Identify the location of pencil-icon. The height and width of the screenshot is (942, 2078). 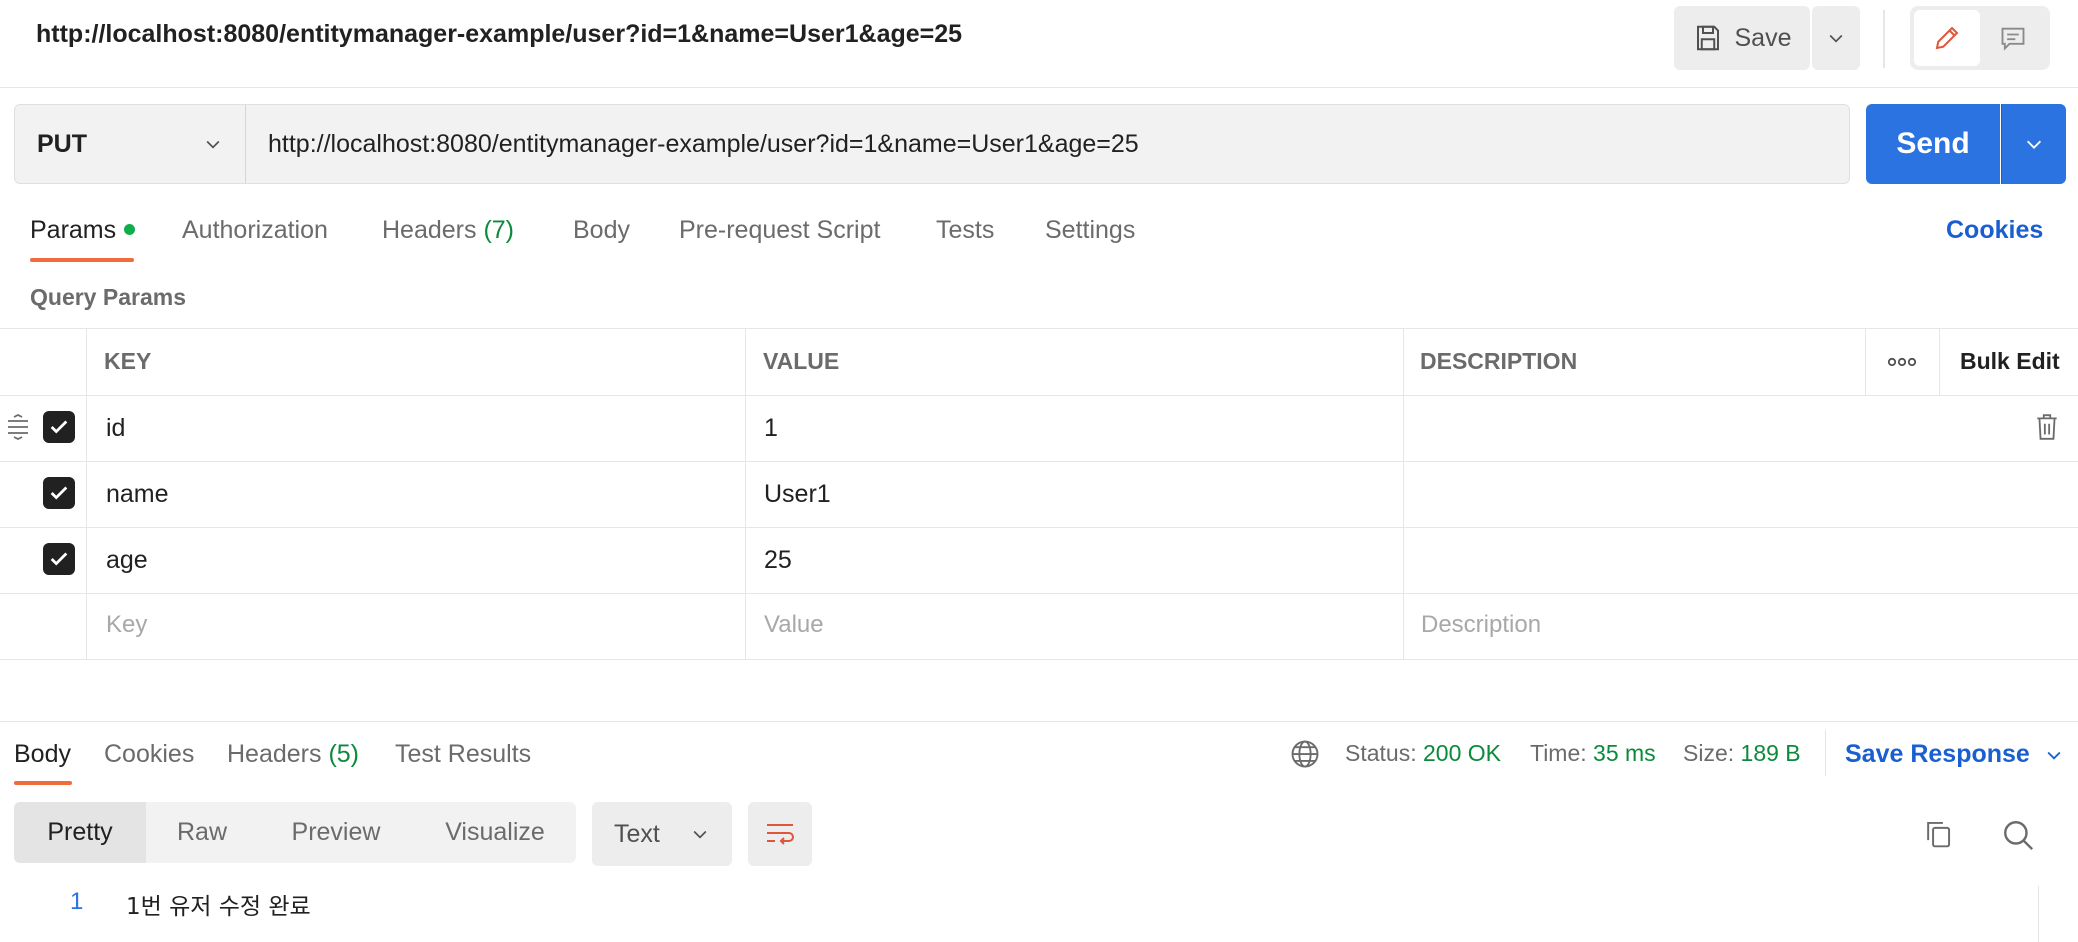
(1947, 38).